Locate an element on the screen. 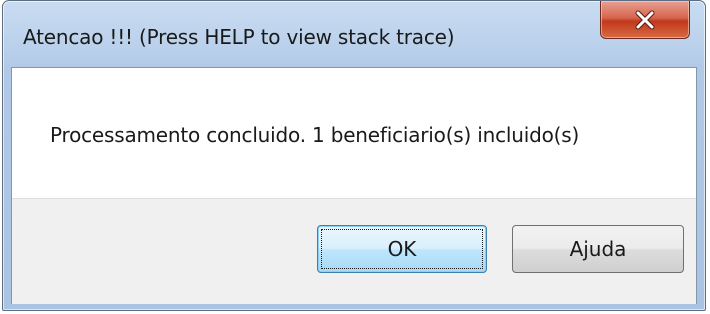 This screenshot has width=710, height=314. close-button is located at coordinates (645, 20).